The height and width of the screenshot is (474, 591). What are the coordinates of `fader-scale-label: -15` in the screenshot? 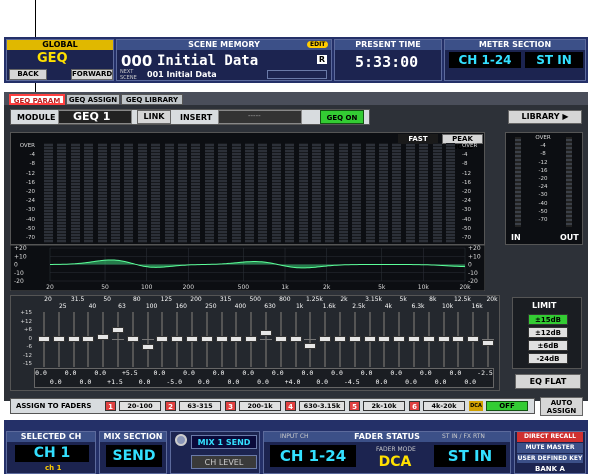 It's located at (27, 364).